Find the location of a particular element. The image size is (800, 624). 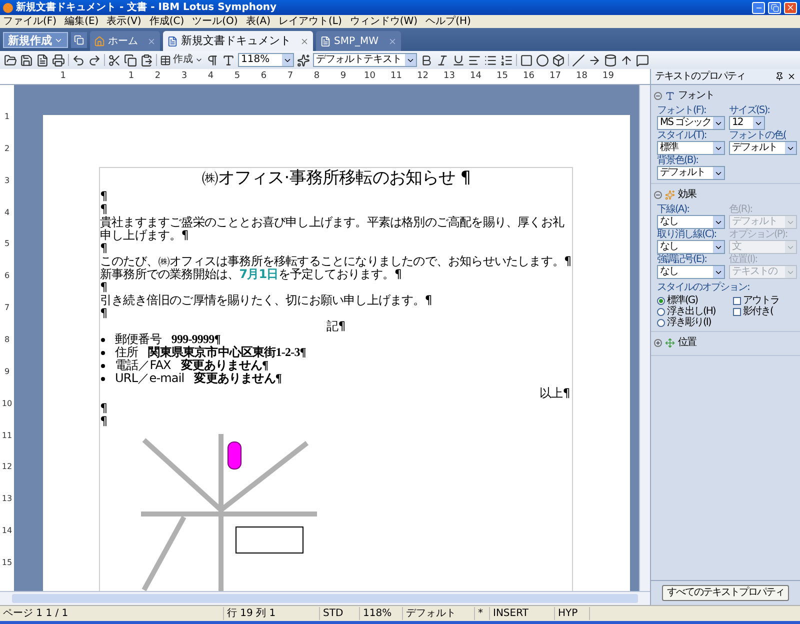

redo-icon is located at coordinates (94, 60).